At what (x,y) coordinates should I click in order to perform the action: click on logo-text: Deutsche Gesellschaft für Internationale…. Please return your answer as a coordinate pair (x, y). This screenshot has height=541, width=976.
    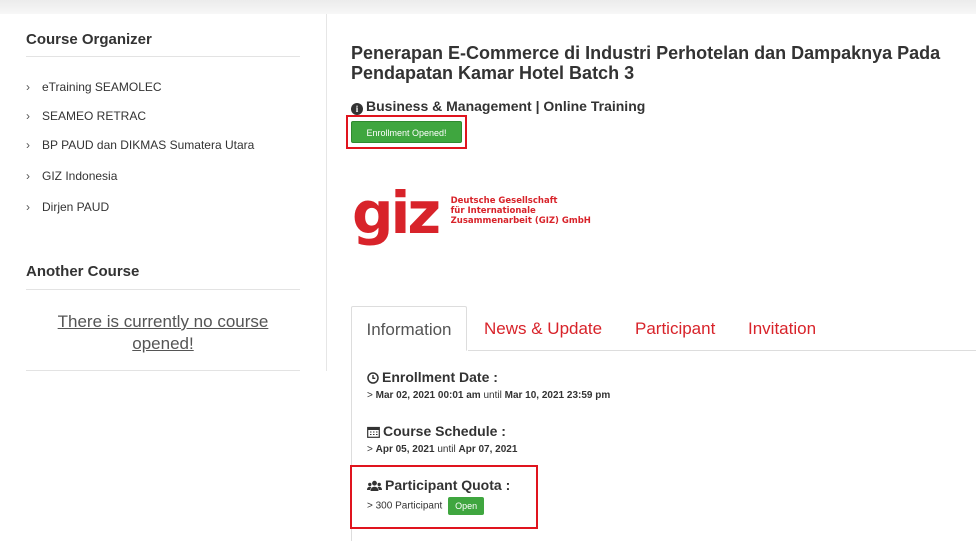
    Looking at the image, I should click on (521, 211).